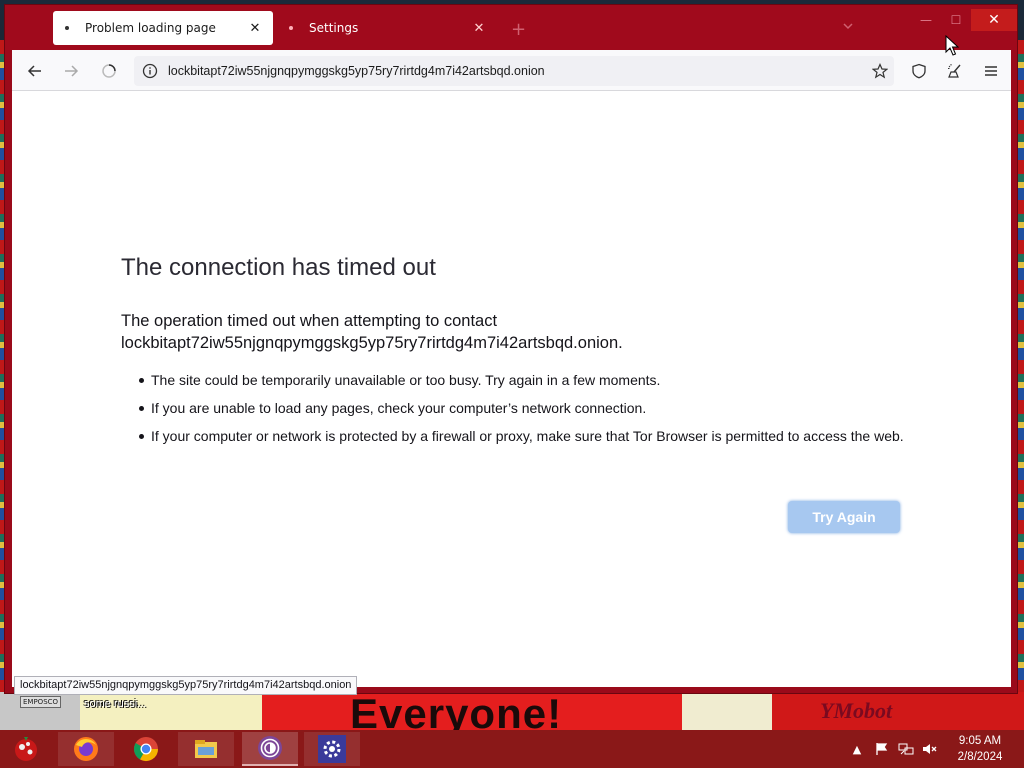 The height and width of the screenshot is (768, 1024). I want to click on hamburger-menu-icon, so click(991, 71).